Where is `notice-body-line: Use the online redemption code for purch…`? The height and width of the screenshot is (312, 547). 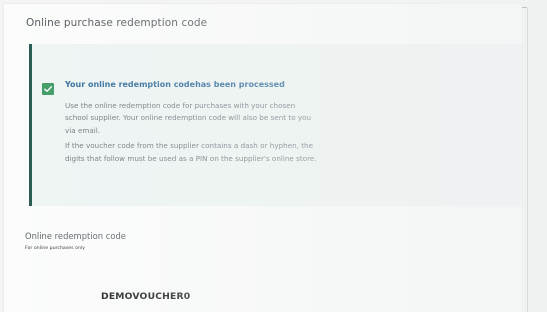 notice-body-line: Use the online redemption code for purch… is located at coordinates (180, 105).